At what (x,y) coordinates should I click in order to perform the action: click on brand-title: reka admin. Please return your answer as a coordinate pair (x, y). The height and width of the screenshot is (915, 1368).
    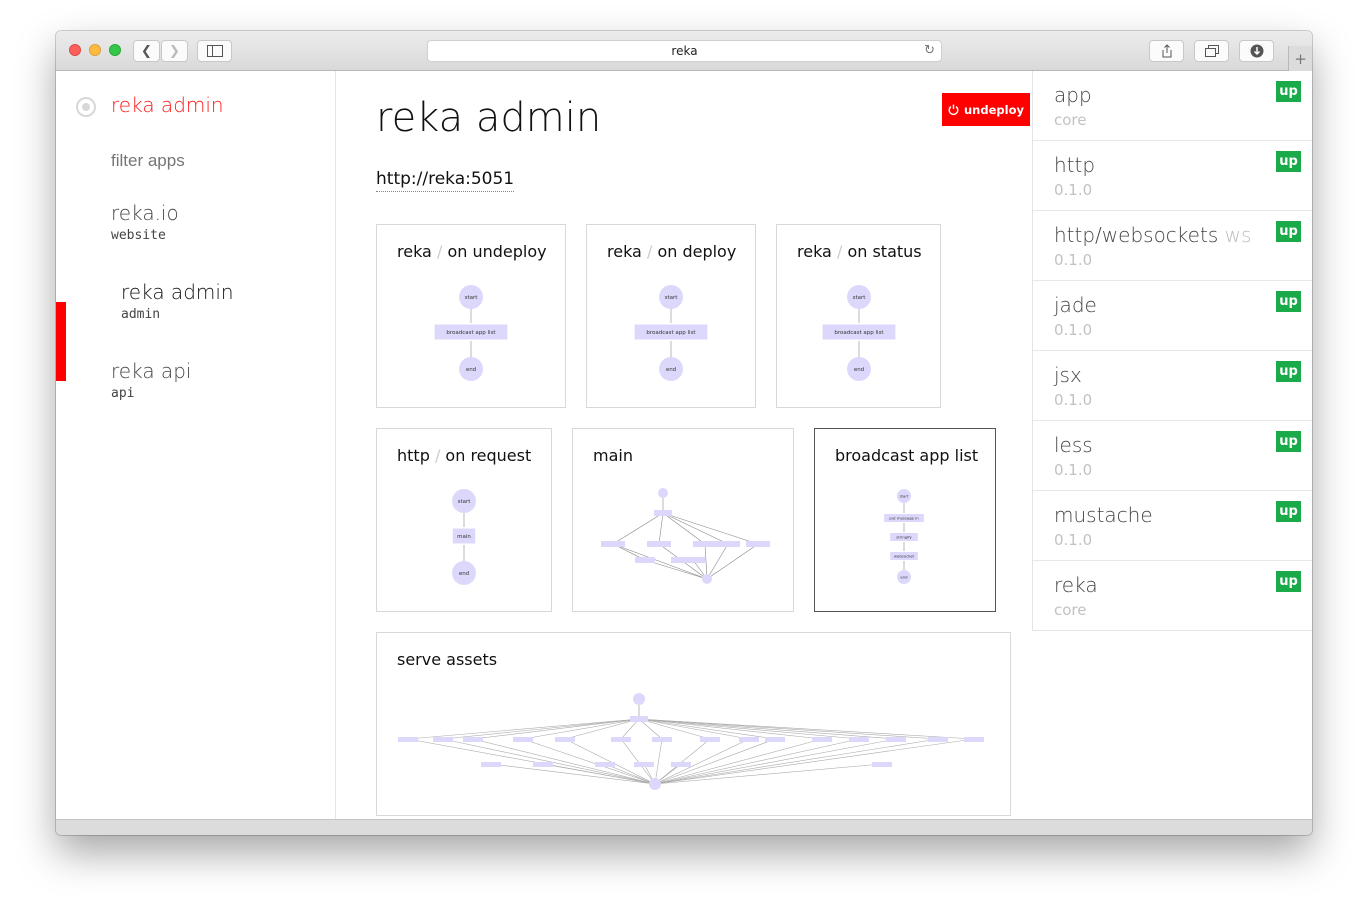
    Looking at the image, I should click on (167, 105).